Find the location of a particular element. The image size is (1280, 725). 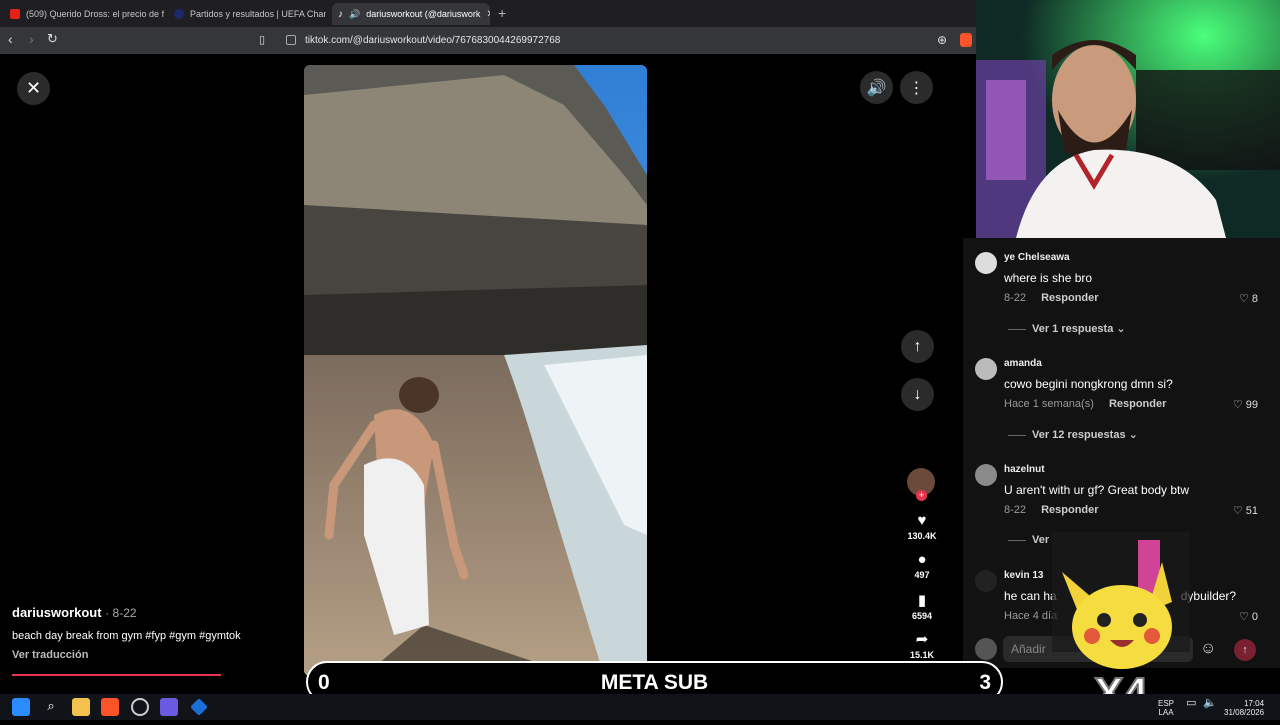

arrow-up-icon: ↑ is located at coordinates (1245, 650).